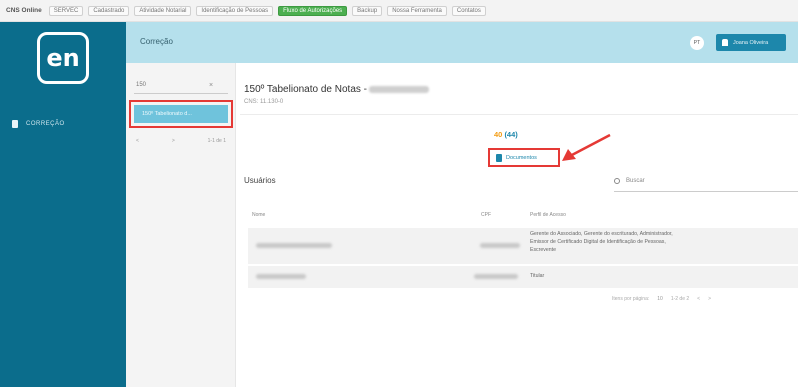  Describe the element at coordinates (45, 124) in the screenshot. I see `sidebar-item-label: CORREÇÃO` at that location.